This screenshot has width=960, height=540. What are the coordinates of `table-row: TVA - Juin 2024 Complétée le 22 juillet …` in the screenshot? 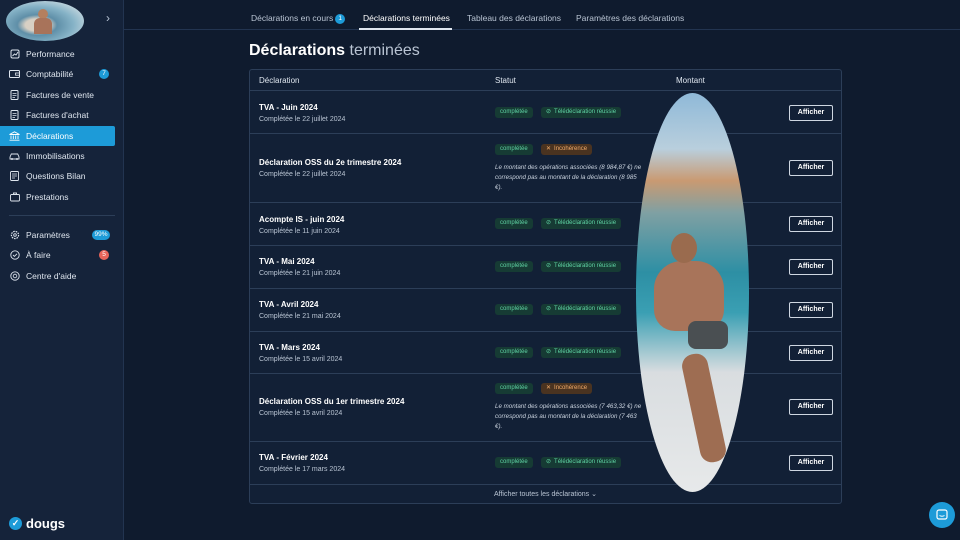 It's located at (545, 112).